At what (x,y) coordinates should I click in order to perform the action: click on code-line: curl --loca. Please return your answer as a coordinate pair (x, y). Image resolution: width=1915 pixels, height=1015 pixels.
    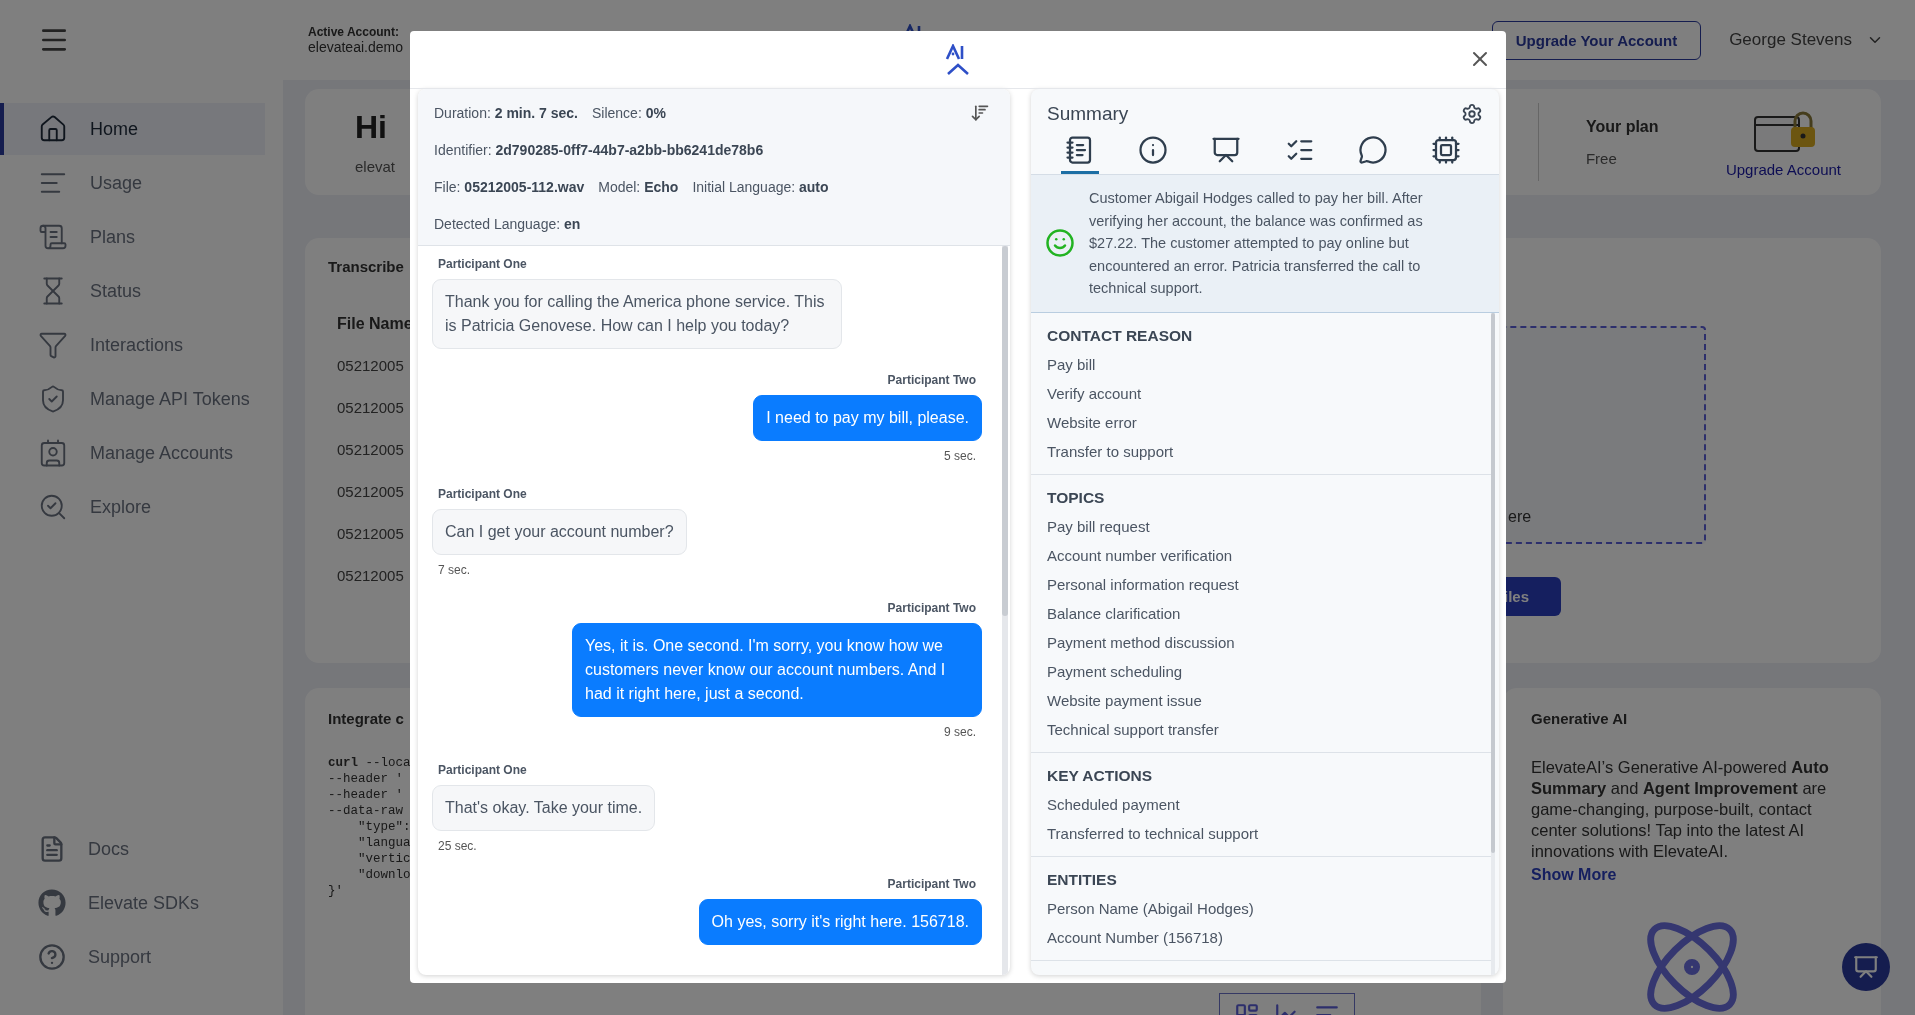
    Looking at the image, I should click on (369, 763).